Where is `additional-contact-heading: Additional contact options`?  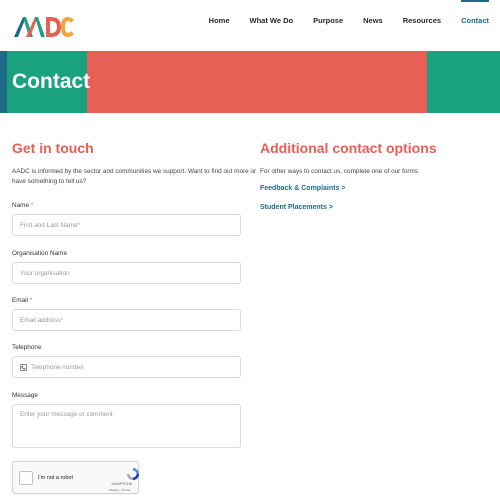
additional-contact-heading: Additional contact options is located at coordinates (348, 148).